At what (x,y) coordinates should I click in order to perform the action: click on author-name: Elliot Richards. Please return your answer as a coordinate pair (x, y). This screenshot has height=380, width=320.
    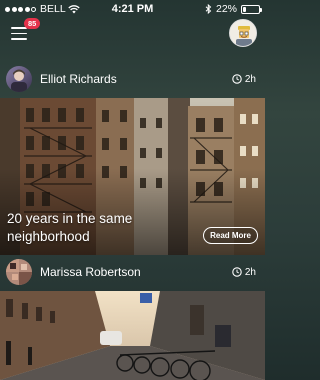
    Looking at the image, I should click on (78, 79).